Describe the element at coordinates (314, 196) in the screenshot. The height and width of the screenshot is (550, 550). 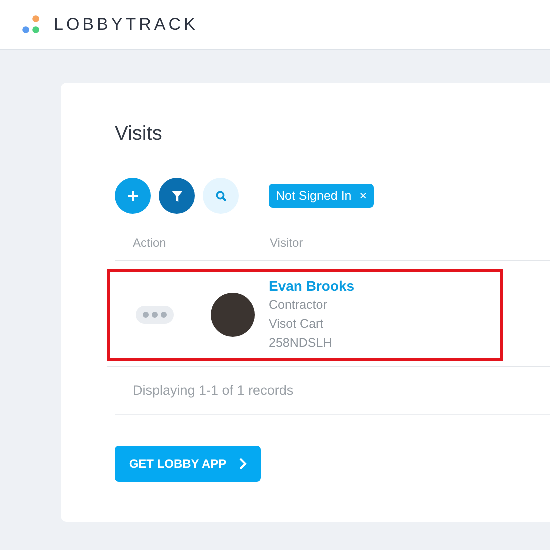
I see `chip-label: Not Signed In` at that location.